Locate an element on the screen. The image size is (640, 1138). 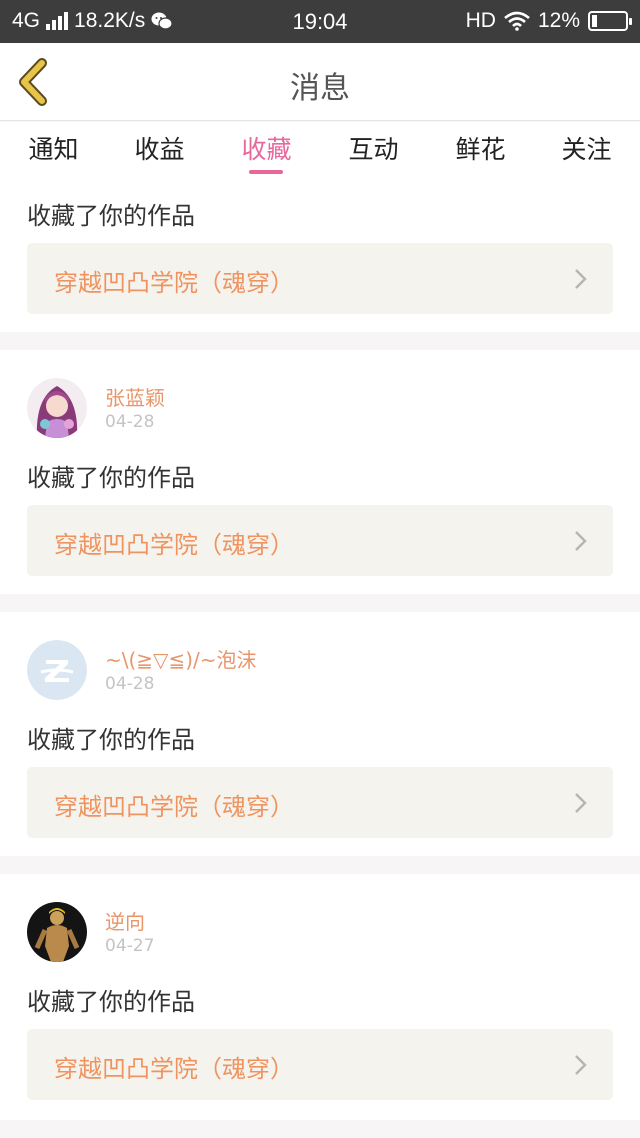
tab-label: 收藏 is located at coordinates (266, 149).